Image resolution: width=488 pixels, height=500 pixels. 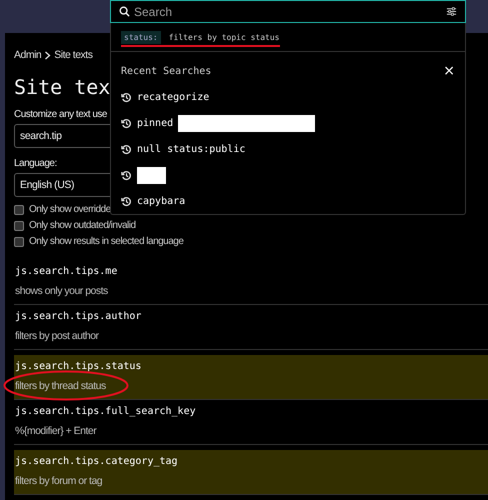 I want to click on search-input: Search, so click(x=288, y=12).